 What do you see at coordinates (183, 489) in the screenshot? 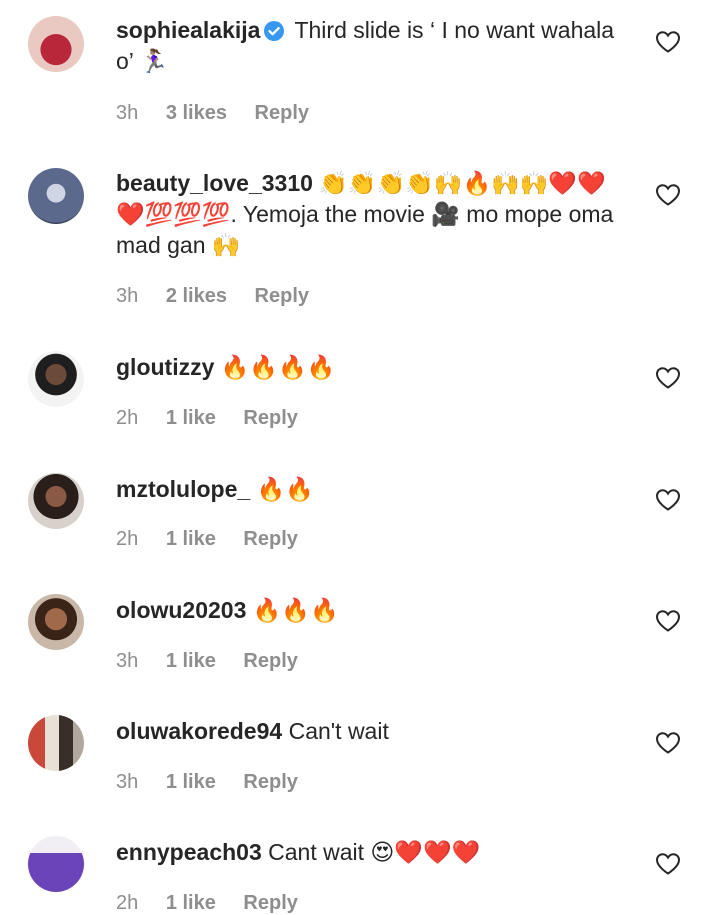
I see `username: mztolulope_` at bounding box center [183, 489].